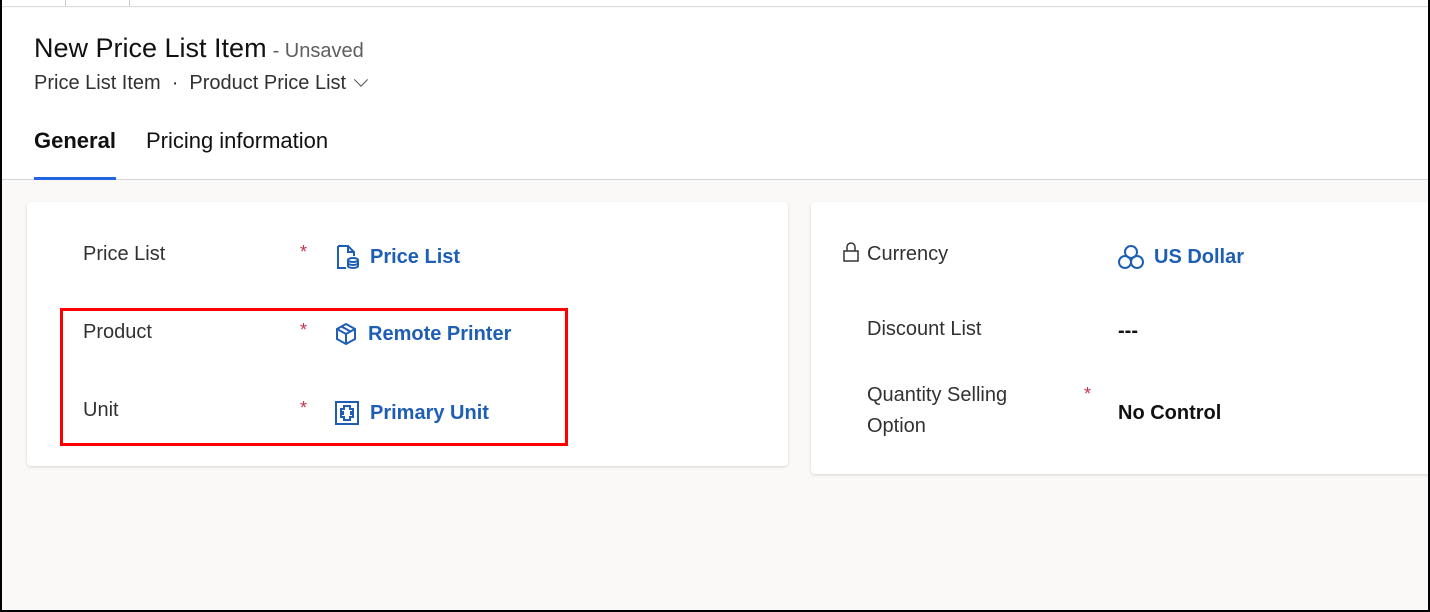 Image resolution: width=1430 pixels, height=612 pixels. Describe the element at coordinates (937, 410) in the screenshot. I see `field-label-quantity-selling-option: Quantity Selling Option` at that location.